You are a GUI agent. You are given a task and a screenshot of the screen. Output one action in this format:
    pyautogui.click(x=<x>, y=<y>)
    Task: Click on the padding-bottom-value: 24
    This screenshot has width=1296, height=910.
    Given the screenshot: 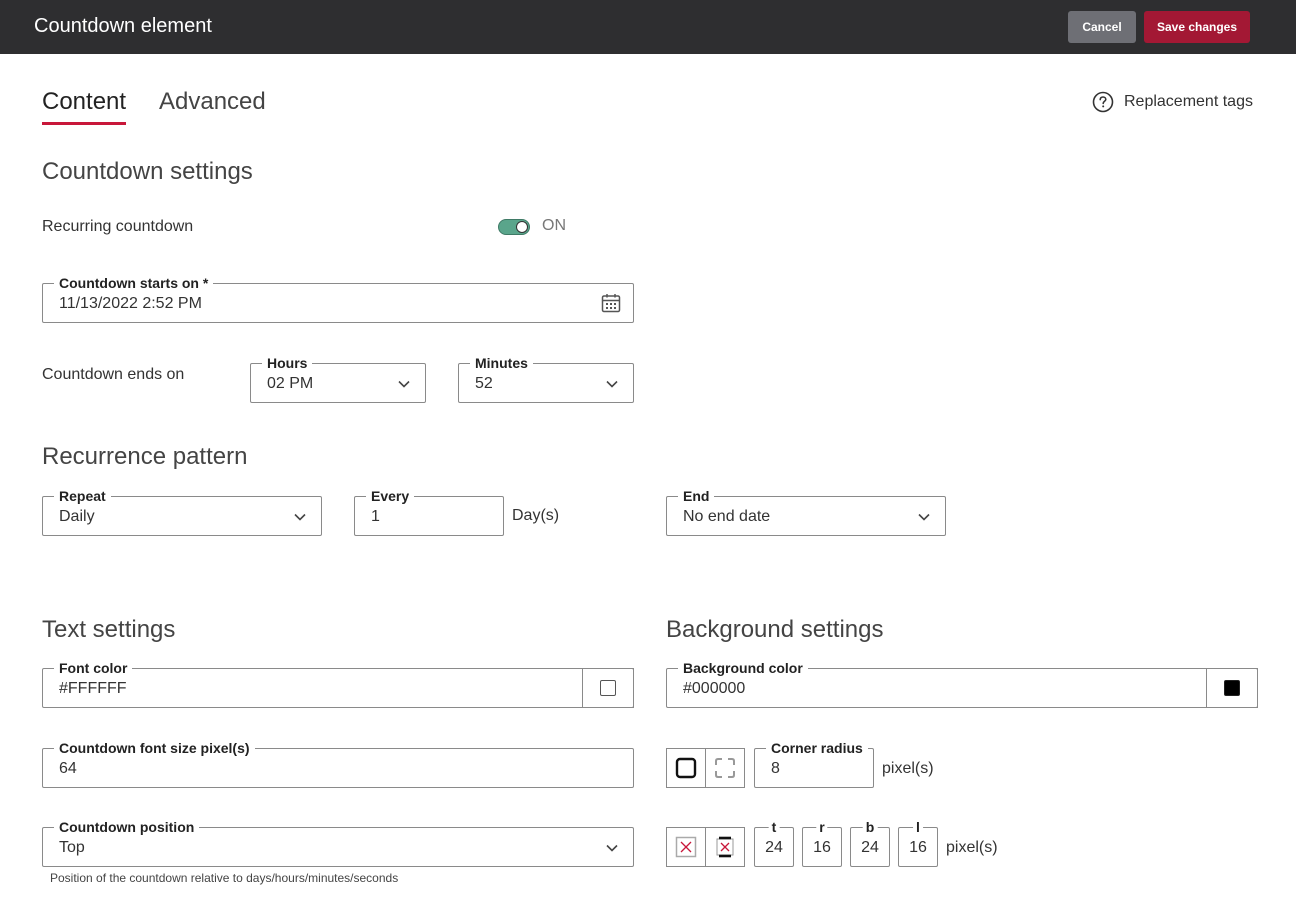 What is the action you would take?
    pyautogui.click(x=870, y=847)
    